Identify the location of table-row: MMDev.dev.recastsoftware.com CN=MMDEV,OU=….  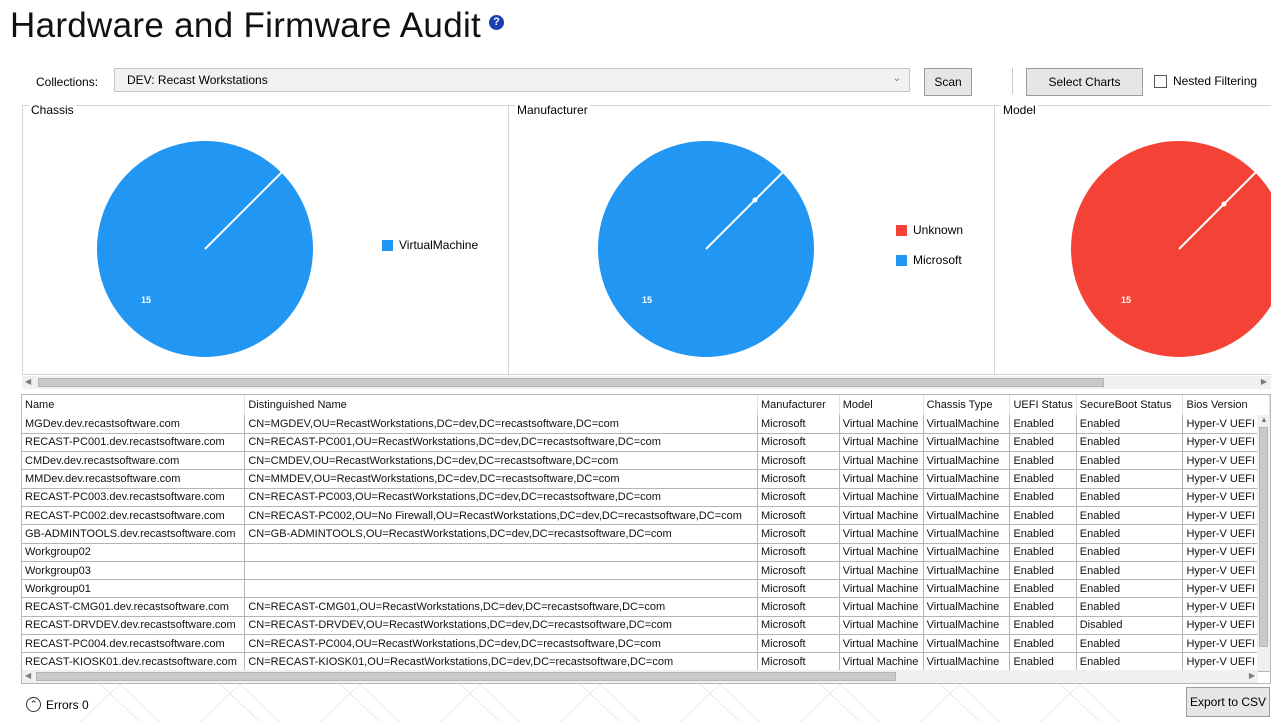
(646, 479).